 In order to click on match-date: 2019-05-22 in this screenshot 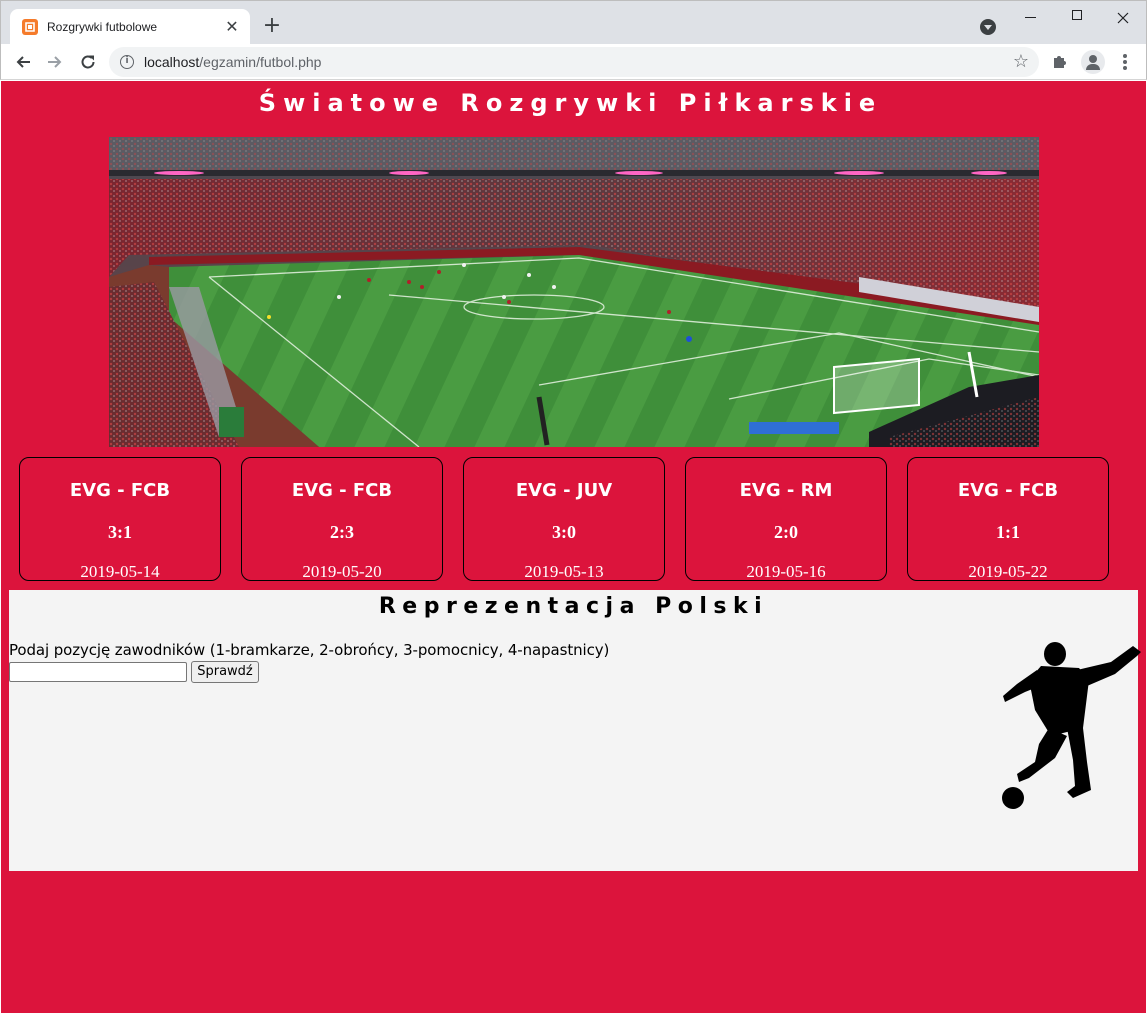, I will do `click(1008, 571)`.